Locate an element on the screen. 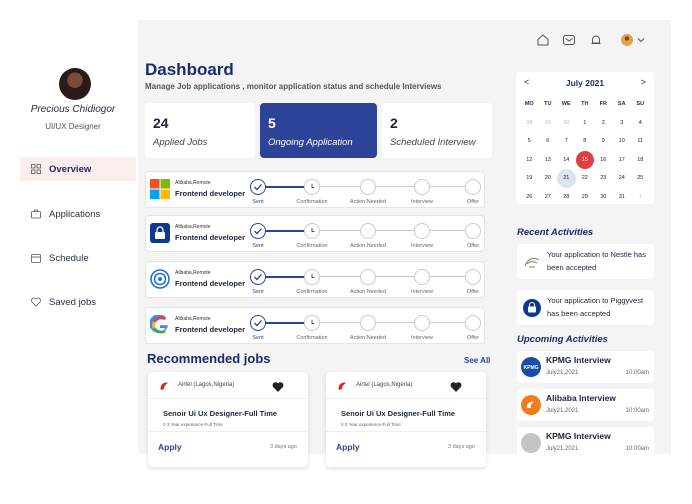  kpmg-logo-icon is located at coordinates (531, 443).